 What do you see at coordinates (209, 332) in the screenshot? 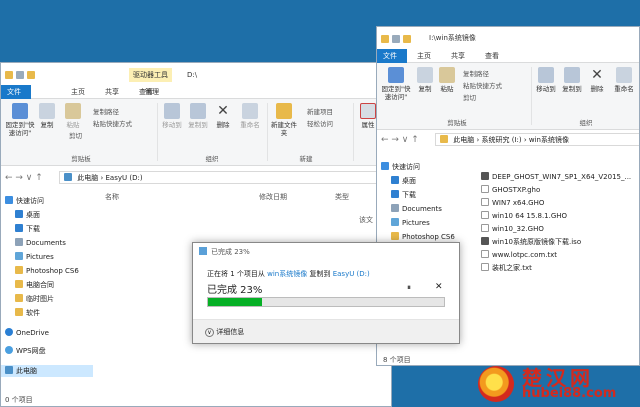
I see `chevron-down-icon: ∨` at bounding box center [209, 332].